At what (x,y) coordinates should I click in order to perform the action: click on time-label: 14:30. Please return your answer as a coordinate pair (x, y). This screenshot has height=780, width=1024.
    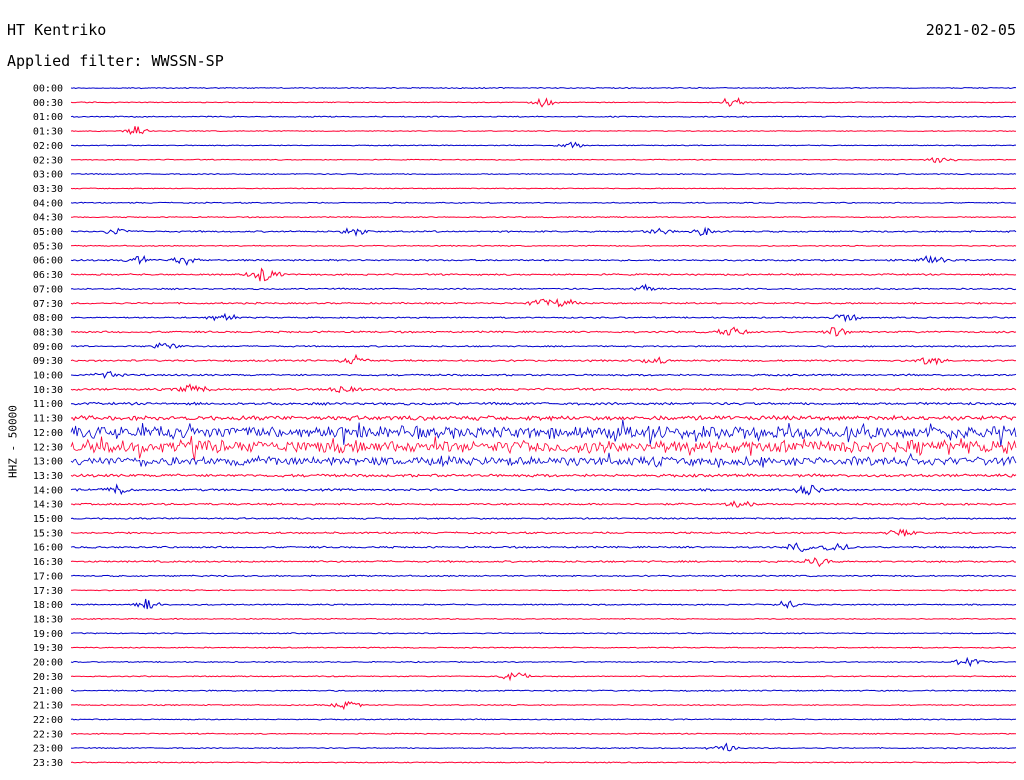
    Looking at the image, I should click on (48, 505).